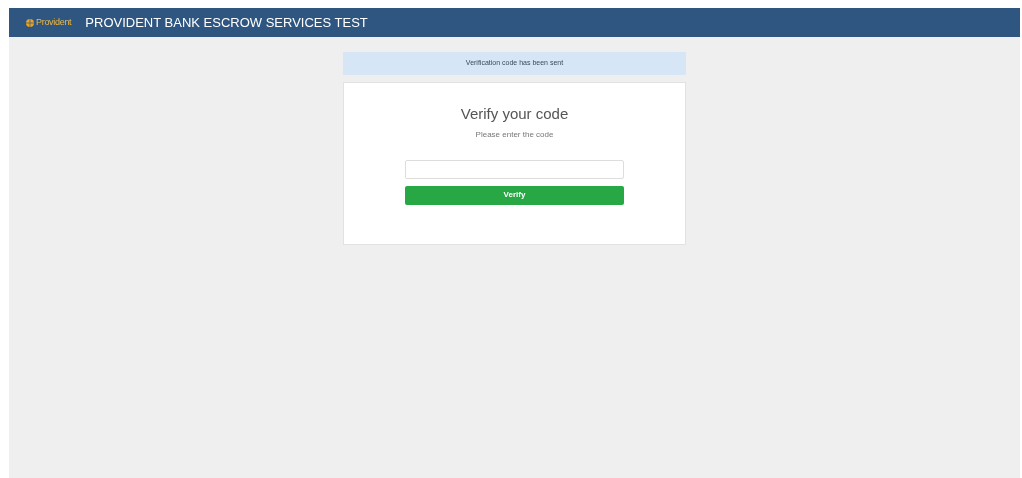 The image size is (1022, 478). I want to click on logo-text: Provident, so click(54, 22).